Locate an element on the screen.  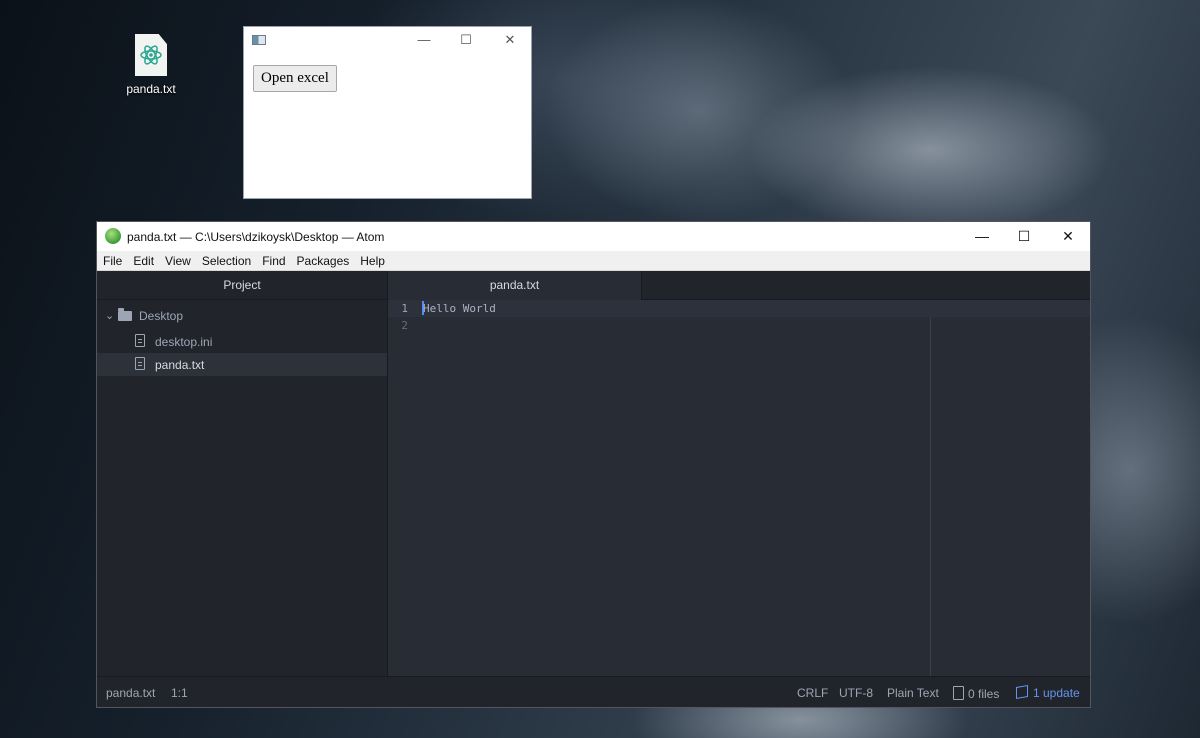
line-number: 2 is located at coordinates (404, 325).